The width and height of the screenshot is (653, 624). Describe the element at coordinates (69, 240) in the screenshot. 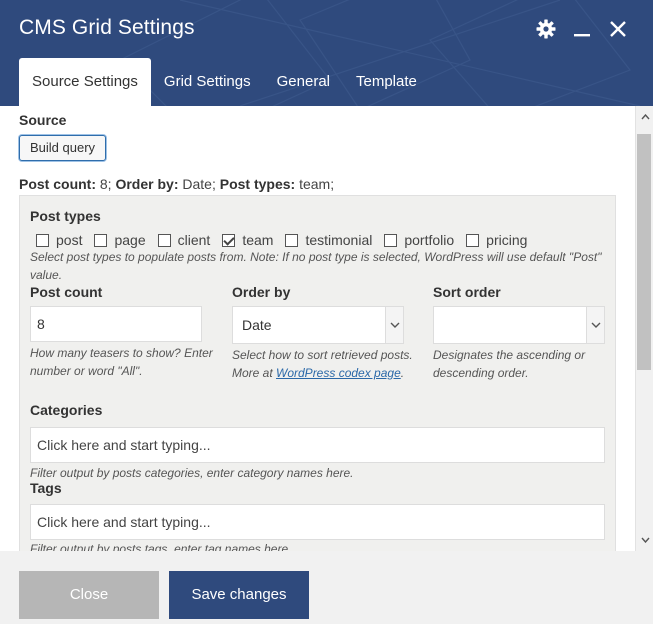

I see `checkbox-label: post` at that location.